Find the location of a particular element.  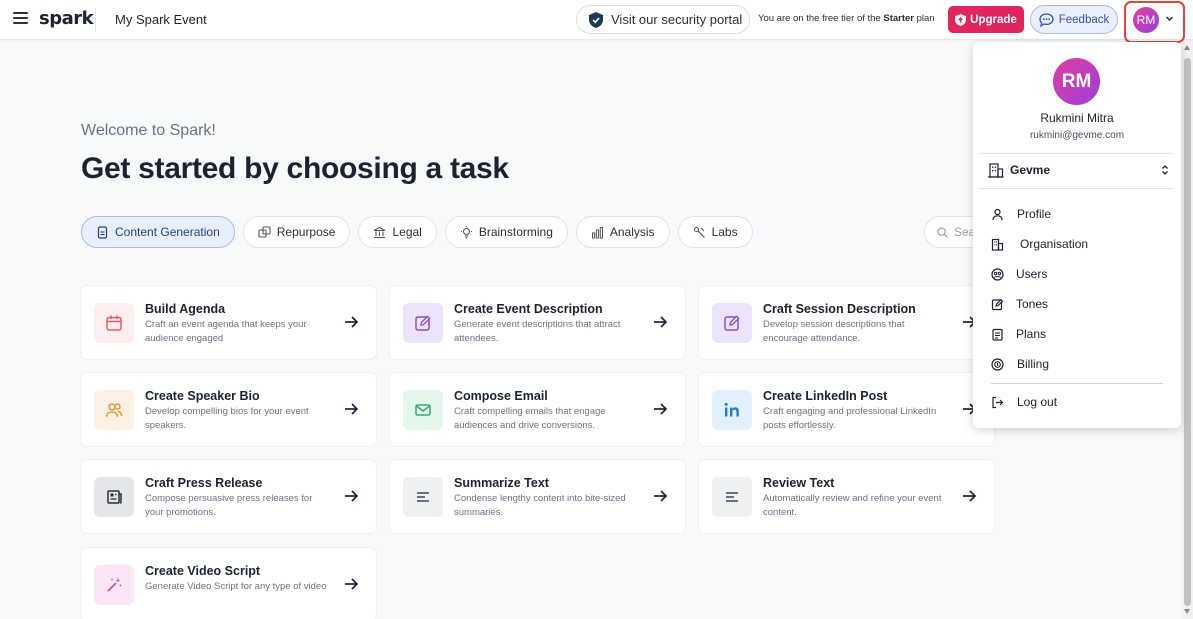

scrollbar-thumb is located at coordinates (1187, 332).